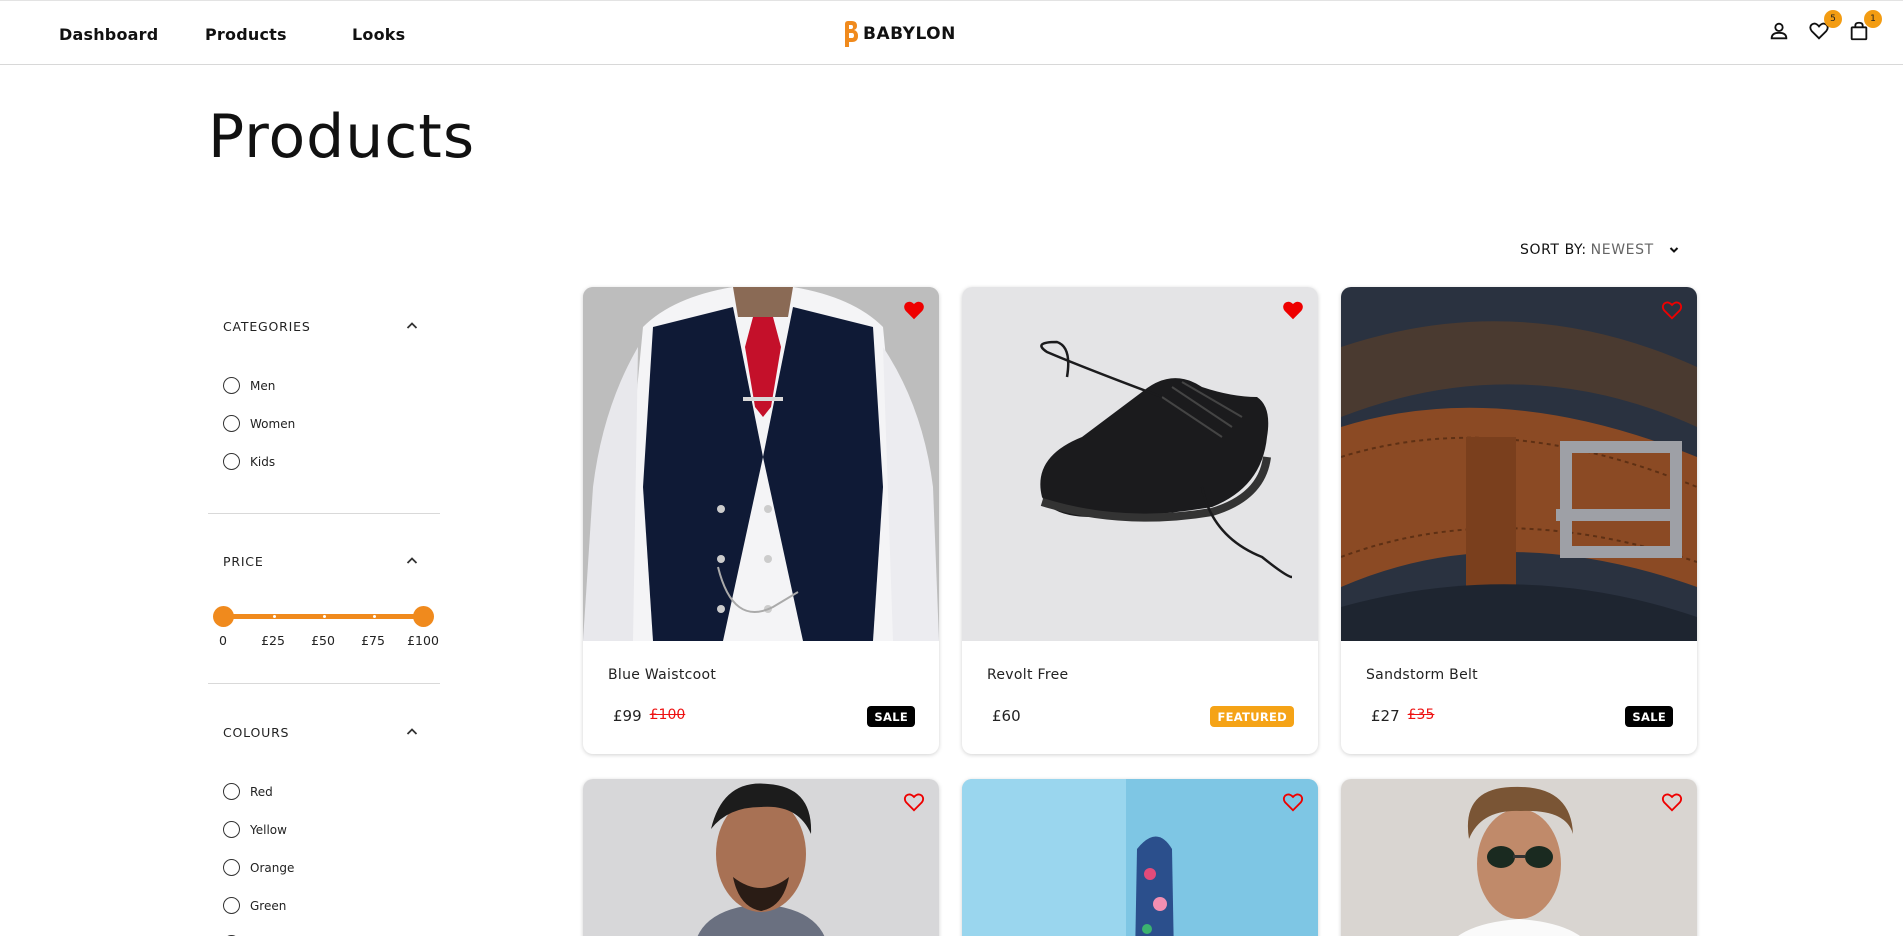 The width and height of the screenshot is (1903, 936). What do you see at coordinates (246, 34) in the screenshot?
I see `nav-products: Products` at bounding box center [246, 34].